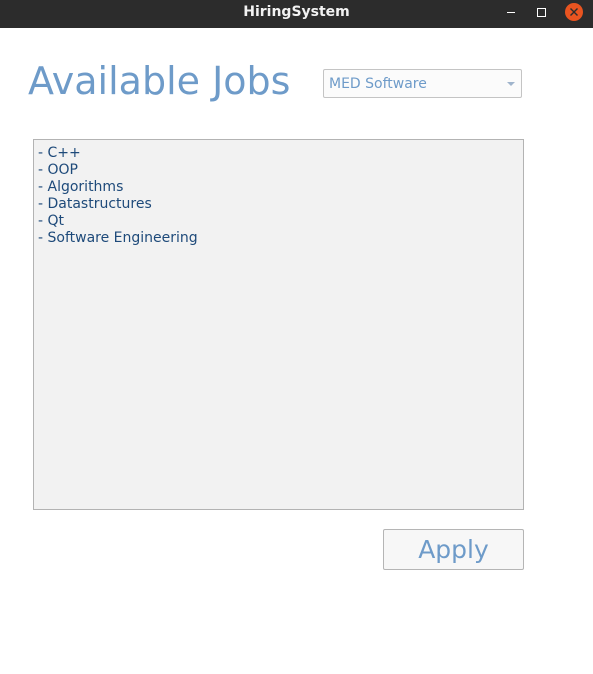  Describe the element at coordinates (296, 14) in the screenshot. I see `title-bar: HiringSystem` at that location.